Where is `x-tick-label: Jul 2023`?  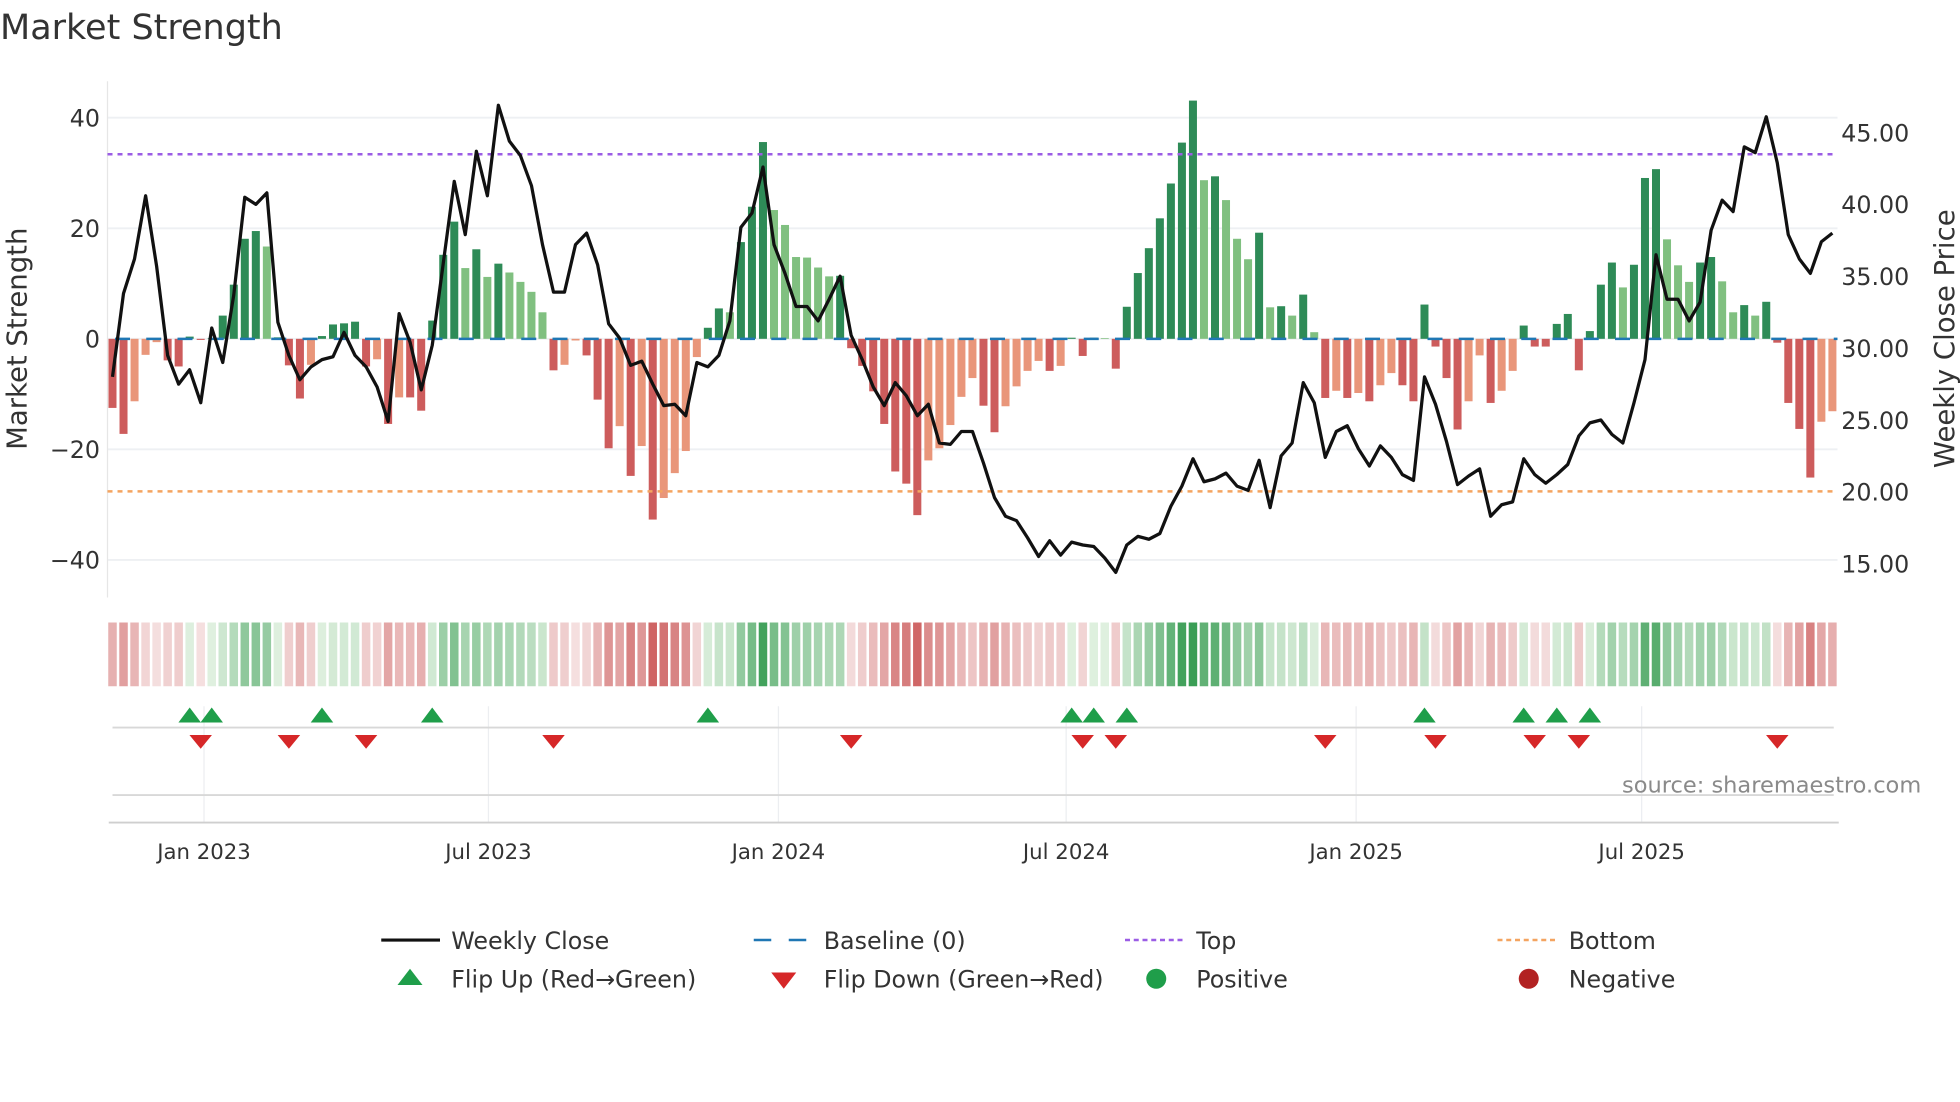
x-tick-label: Jul 2023 is located at coordinates (487, 852).